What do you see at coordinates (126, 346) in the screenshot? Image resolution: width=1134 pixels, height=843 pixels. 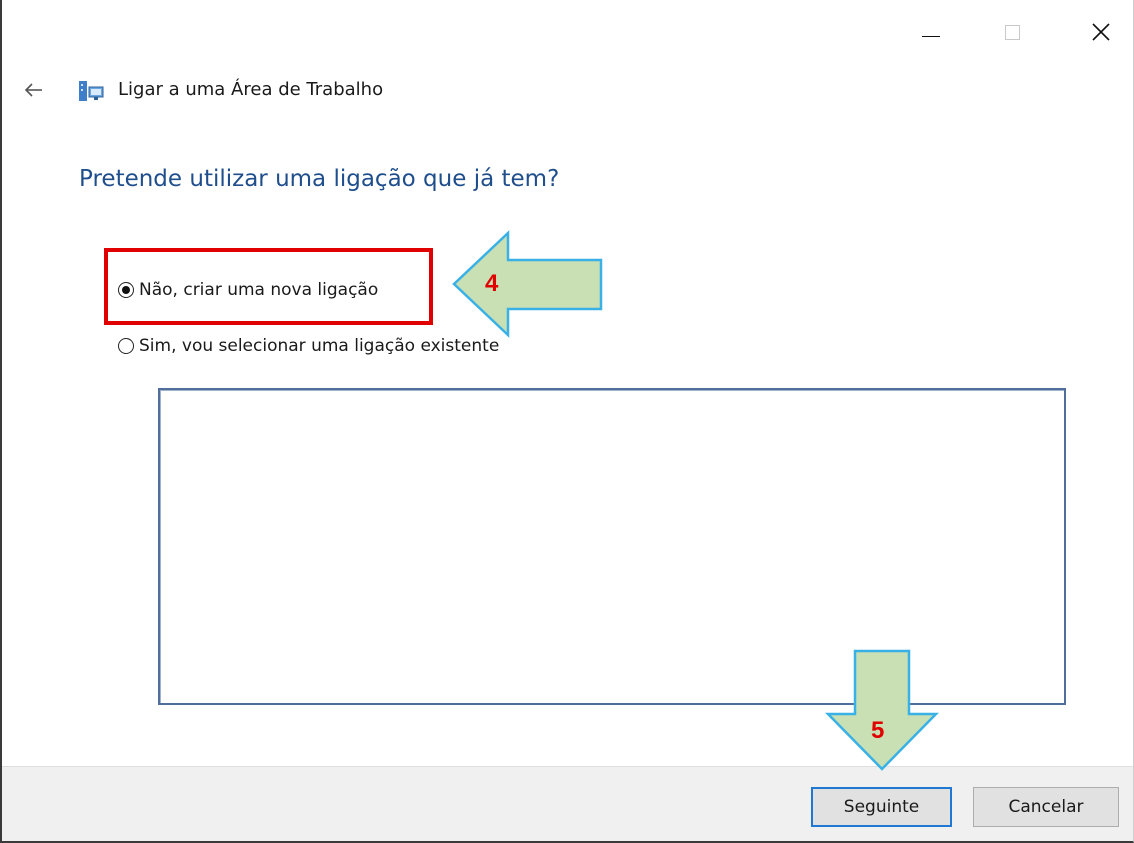 I see `radio-button-unselected` at bounding box center [126, 346].